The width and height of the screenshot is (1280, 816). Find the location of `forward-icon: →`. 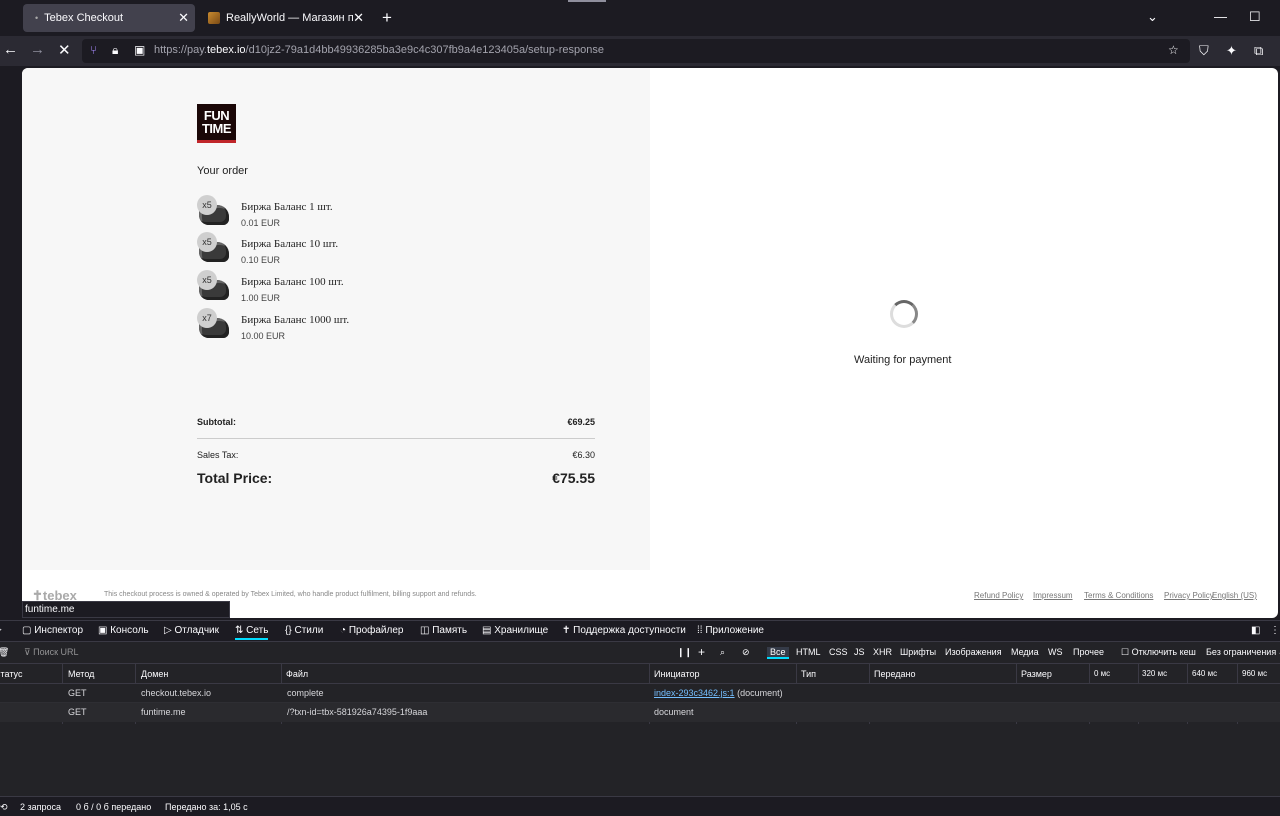

forward-icon: → is located at coordinates (37, 49).